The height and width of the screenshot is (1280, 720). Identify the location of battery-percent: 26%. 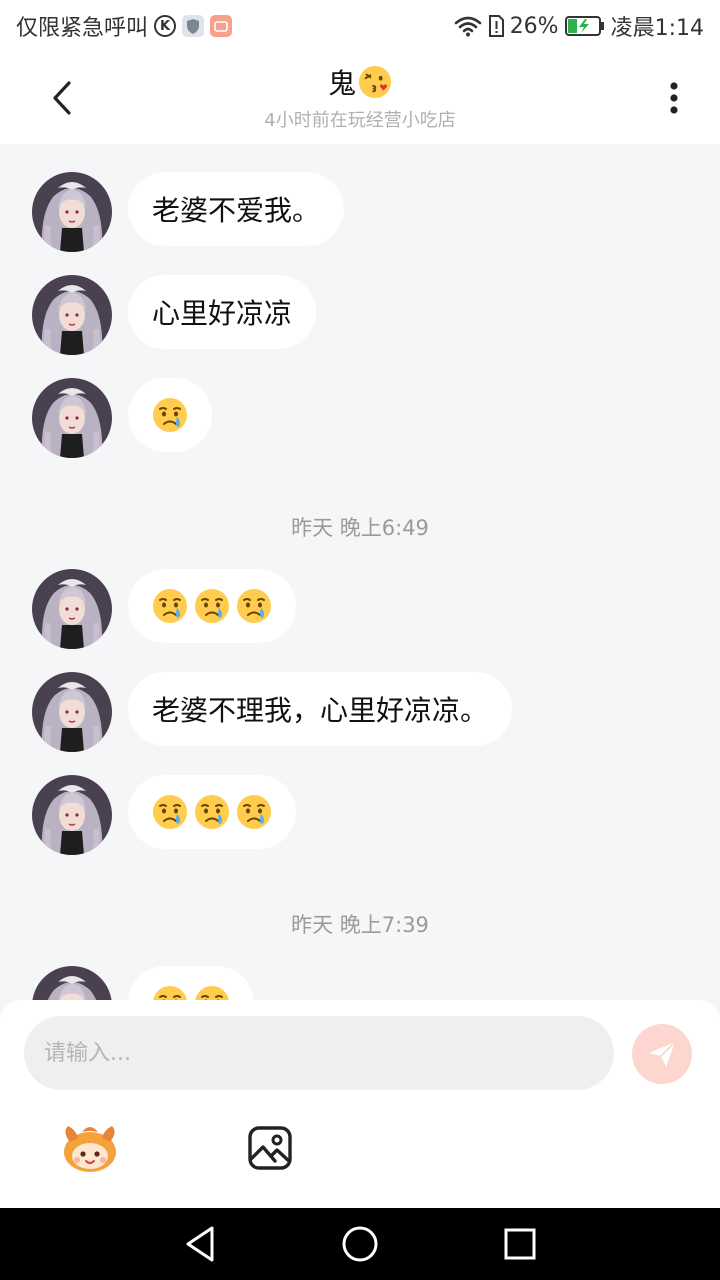
(534, 26).